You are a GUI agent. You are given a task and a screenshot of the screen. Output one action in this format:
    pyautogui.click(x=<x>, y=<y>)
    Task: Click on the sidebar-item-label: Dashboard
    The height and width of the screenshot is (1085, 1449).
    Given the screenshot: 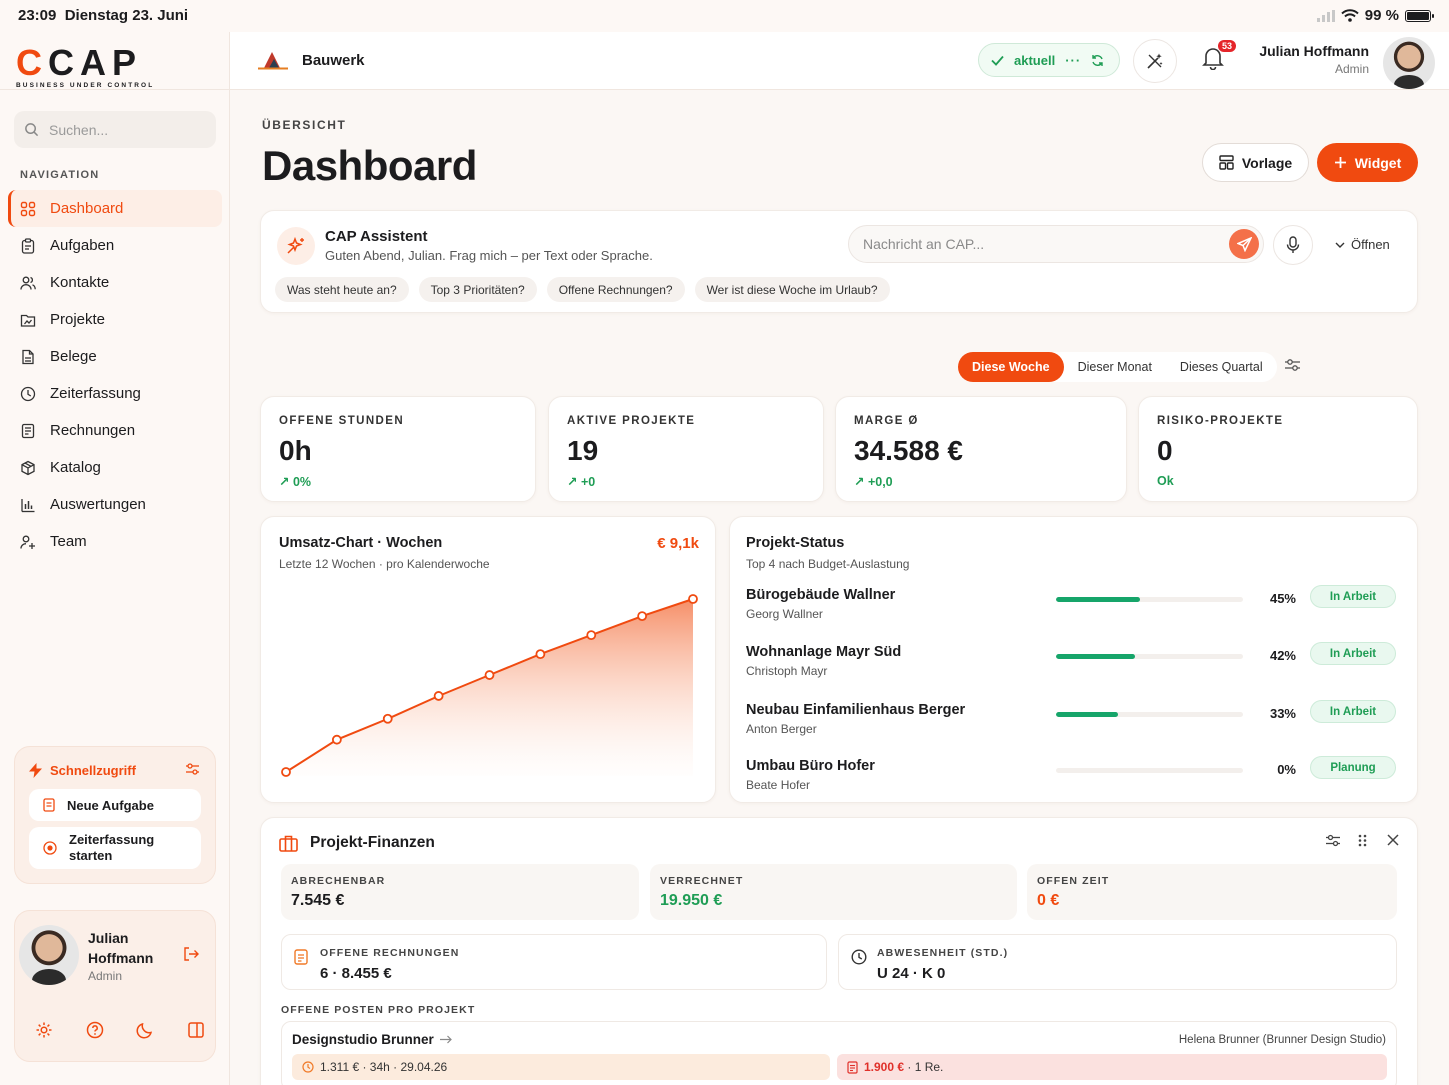 What is the action you would take?
    pyautogui.click(x=87, y=208)
    